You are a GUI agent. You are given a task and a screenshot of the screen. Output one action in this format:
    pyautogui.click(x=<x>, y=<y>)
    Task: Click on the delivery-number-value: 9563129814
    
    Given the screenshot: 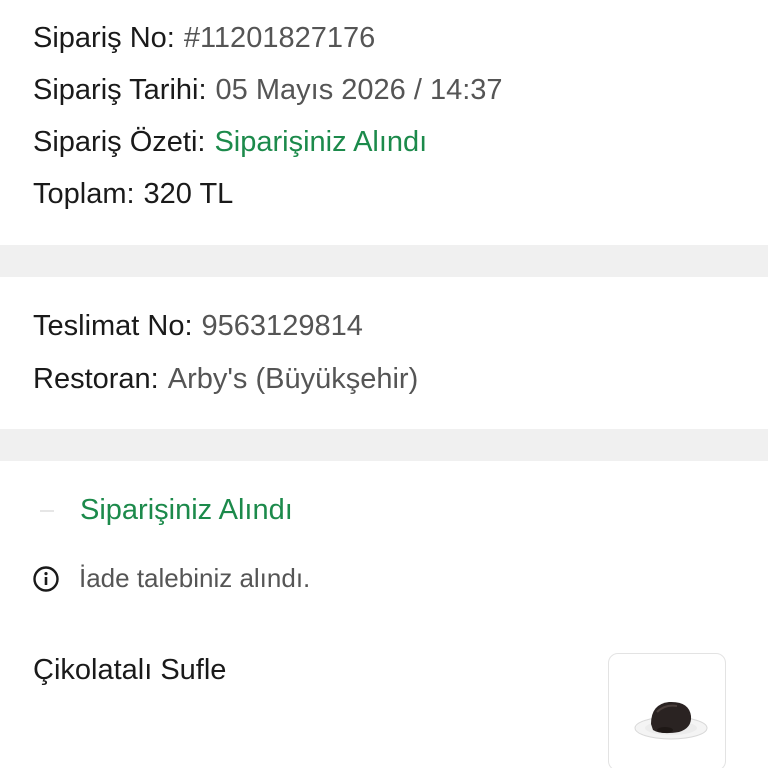 What is the action you would take?
    pyautogui.click(x=282, y=326)
    